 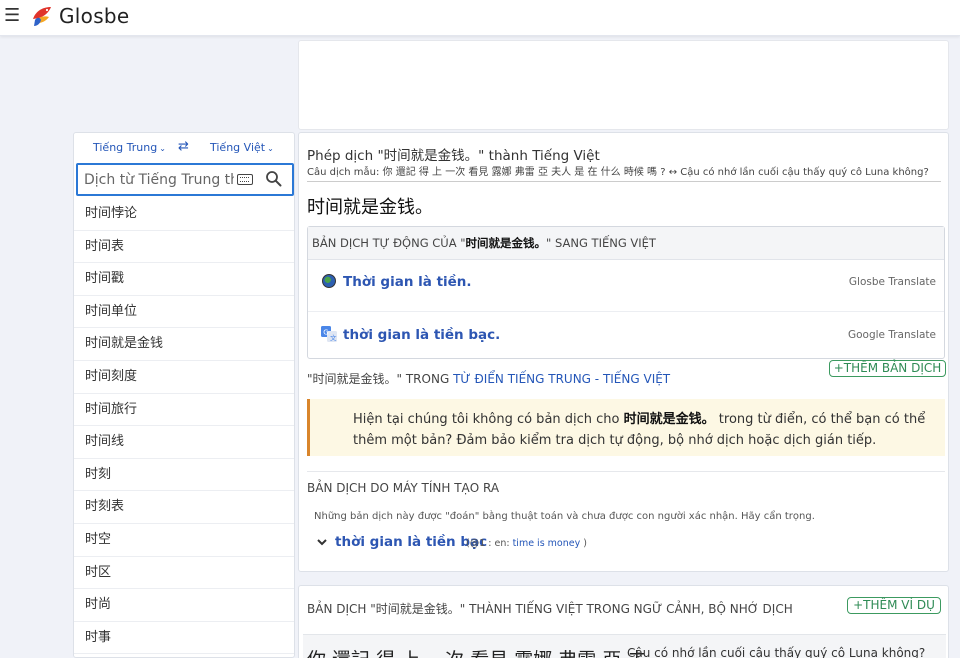 I want to click on list-item: 时间戳, so click(x=184, y=279).